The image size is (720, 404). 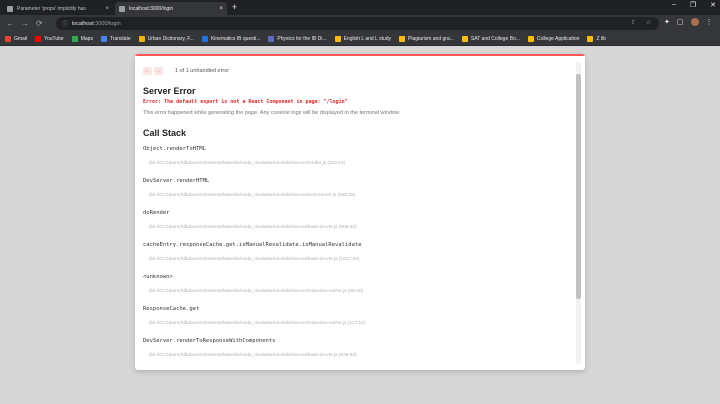 I want to click on menu-icon: ⋮, so click(x=709, y=22).